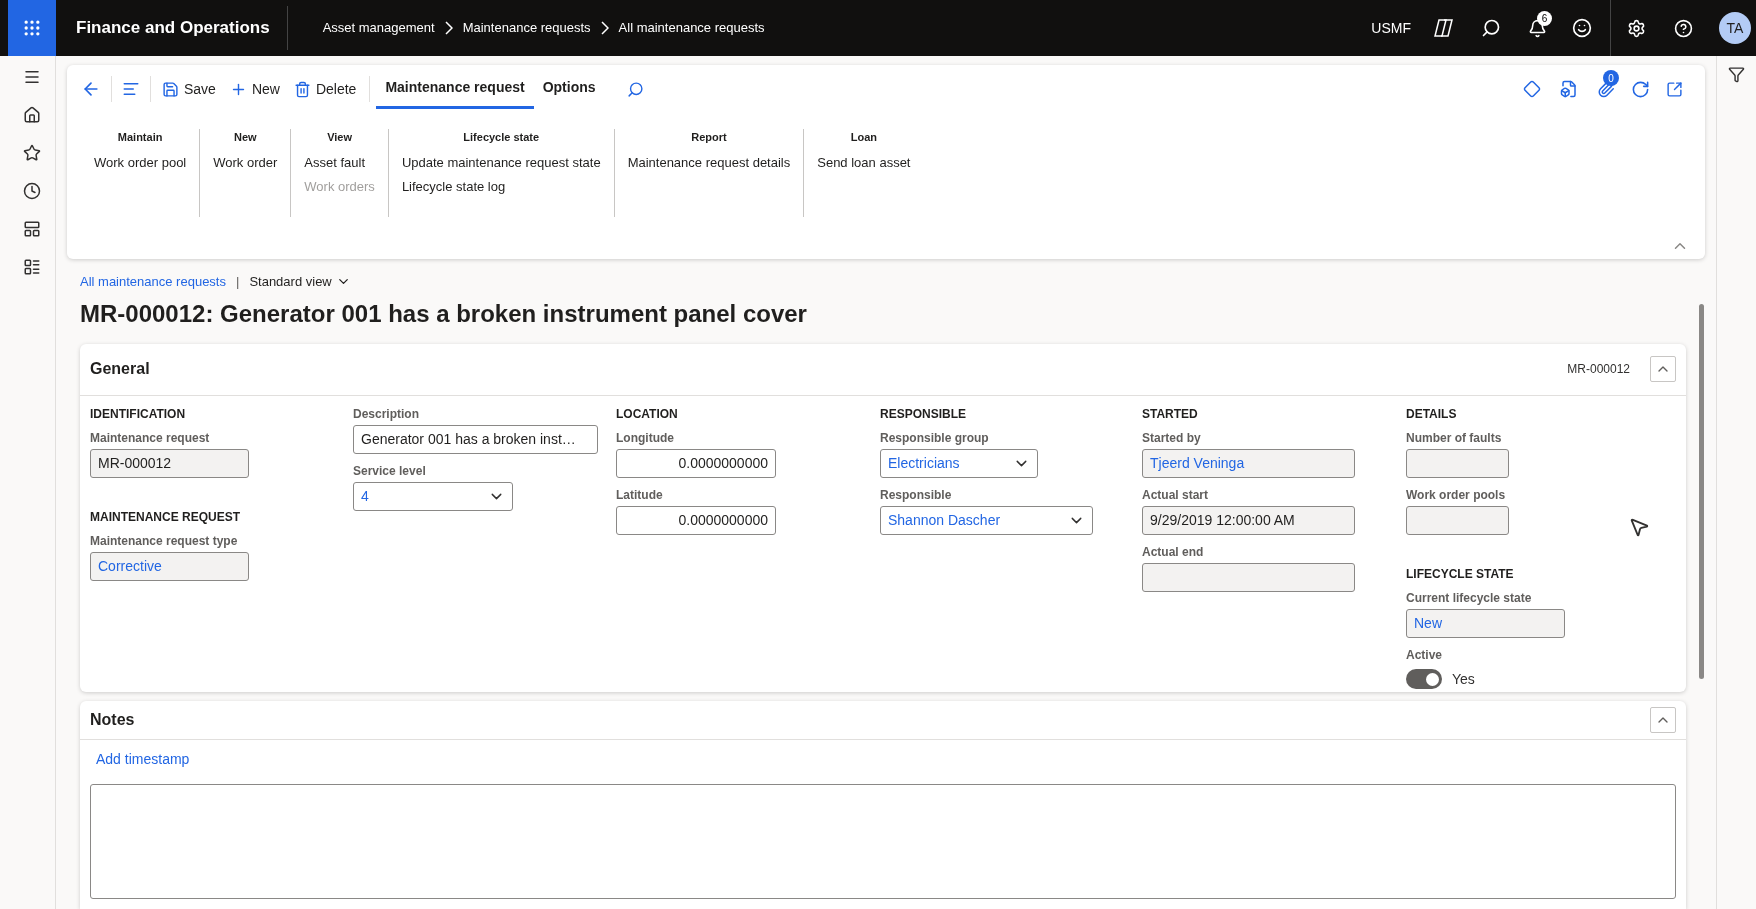 Image resolution: width=1756 pixels, height=909 pixels. What do you see at coordinates (1636, 28) in the screenshot?
I see `settings-icon` at bounding box center [1636, 28].